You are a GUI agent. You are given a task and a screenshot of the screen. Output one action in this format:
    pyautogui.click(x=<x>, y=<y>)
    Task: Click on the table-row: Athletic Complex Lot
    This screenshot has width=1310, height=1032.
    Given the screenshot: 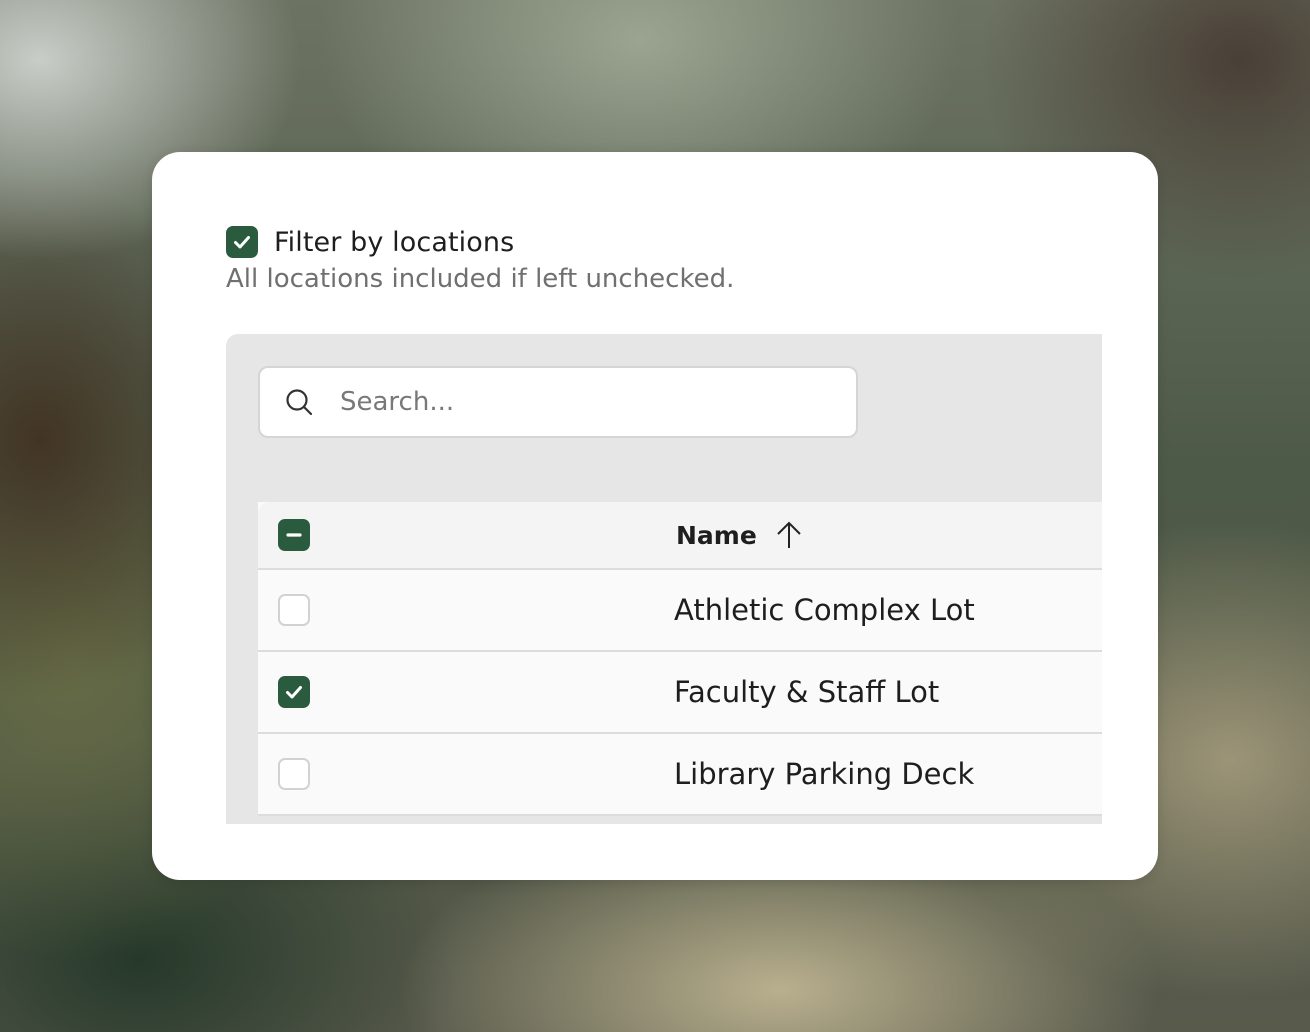 What is the action you would take?
    pyautogui.click(x=680, y=611)
    